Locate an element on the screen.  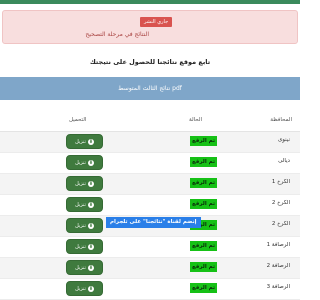
alert-box: جاري النشر النتائج في مرحلة التصحيح is located at coordinates (150, 27).